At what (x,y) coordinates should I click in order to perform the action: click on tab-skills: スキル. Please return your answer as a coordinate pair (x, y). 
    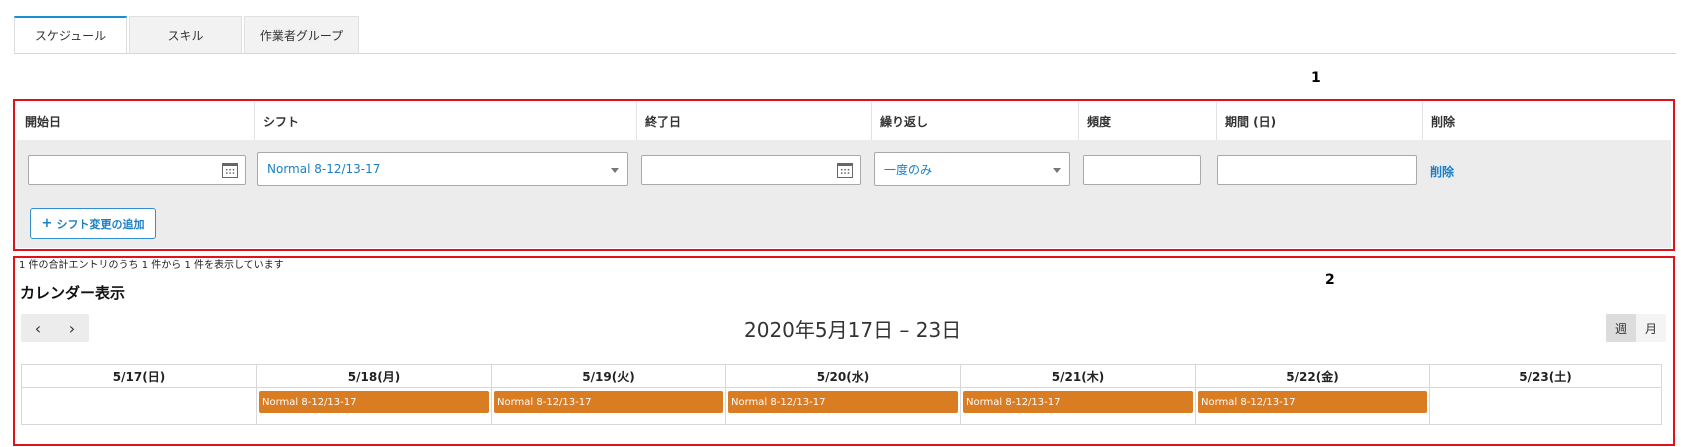
    Looking at the image, I should click on (185, 34).